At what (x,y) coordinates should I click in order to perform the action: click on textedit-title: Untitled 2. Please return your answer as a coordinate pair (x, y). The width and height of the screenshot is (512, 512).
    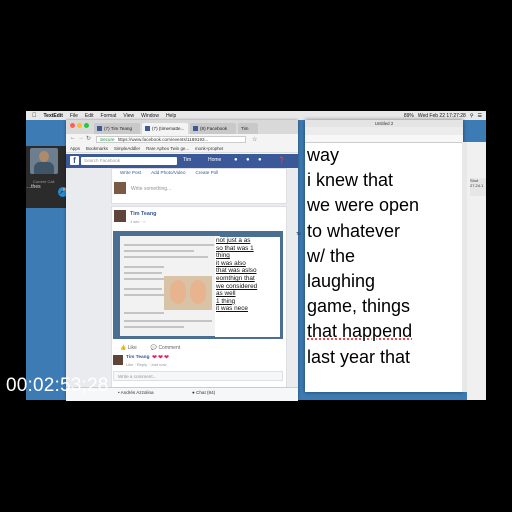
    Looking at the image, I should click on (384, 123).